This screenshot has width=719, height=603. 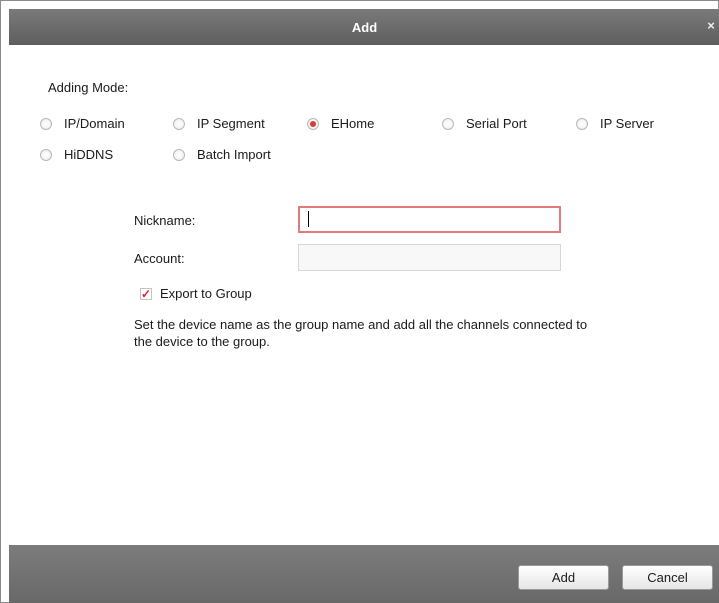 I want to click on radio-batch-import: Batch Import, so click(x=222, y=154).